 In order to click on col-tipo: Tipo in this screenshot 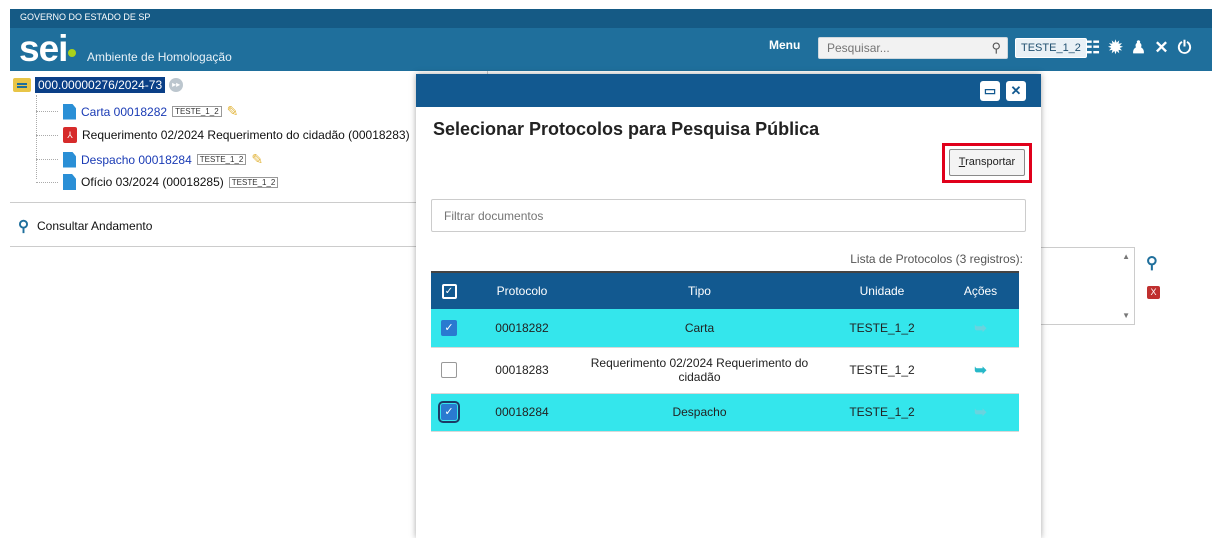, I will do `click(699, 291)`.